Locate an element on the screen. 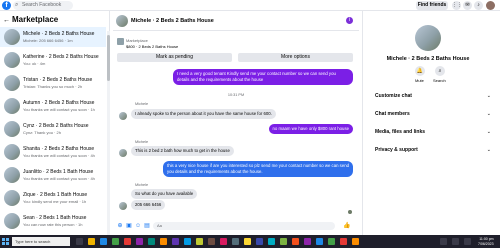 This screenshot has width=500, height=248. menu-grid-icon: ⋮⋮ is located at coordinates (457, 5).